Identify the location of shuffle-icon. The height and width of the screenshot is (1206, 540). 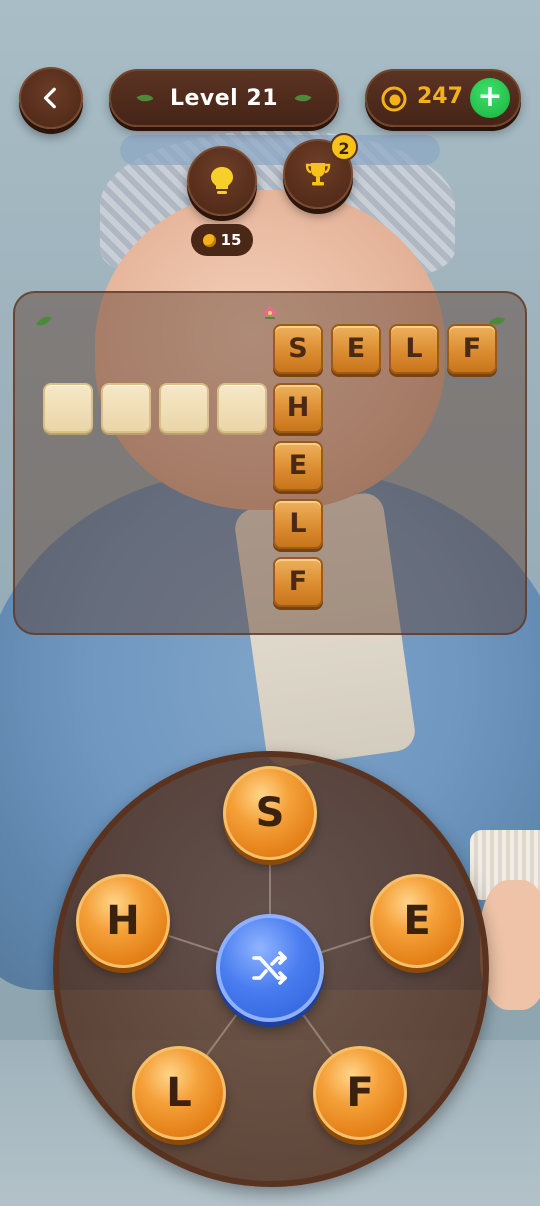
(269, 968).